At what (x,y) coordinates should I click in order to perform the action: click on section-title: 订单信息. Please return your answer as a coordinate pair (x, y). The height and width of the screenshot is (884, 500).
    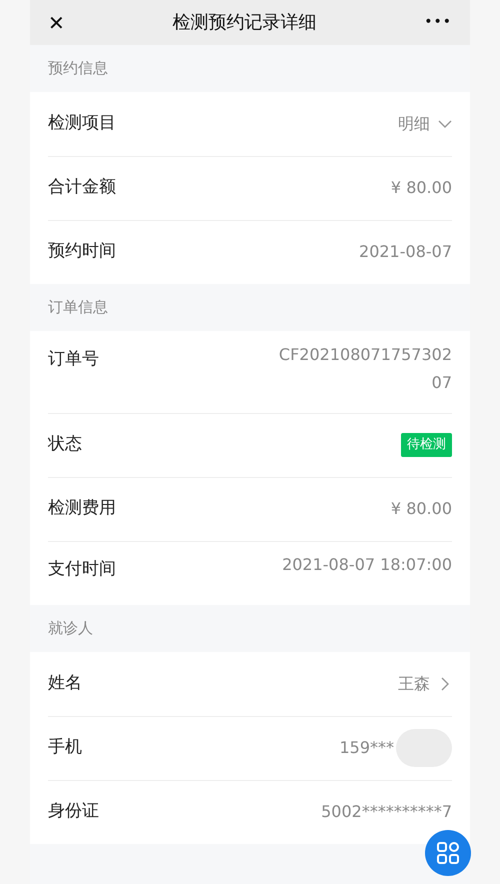
    Looking at the image, I should click on (78, 307).